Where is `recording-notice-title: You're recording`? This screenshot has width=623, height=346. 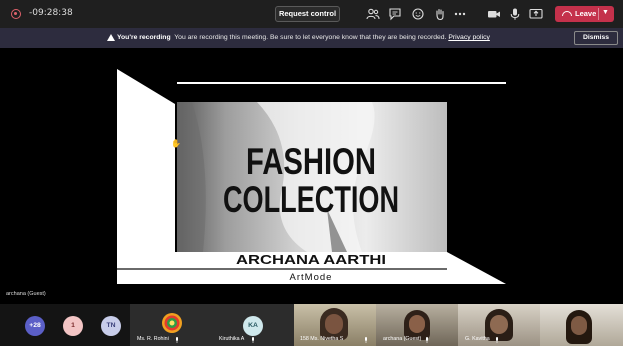
recording-notice-title: You're recording is located at coordinates (144, 37).